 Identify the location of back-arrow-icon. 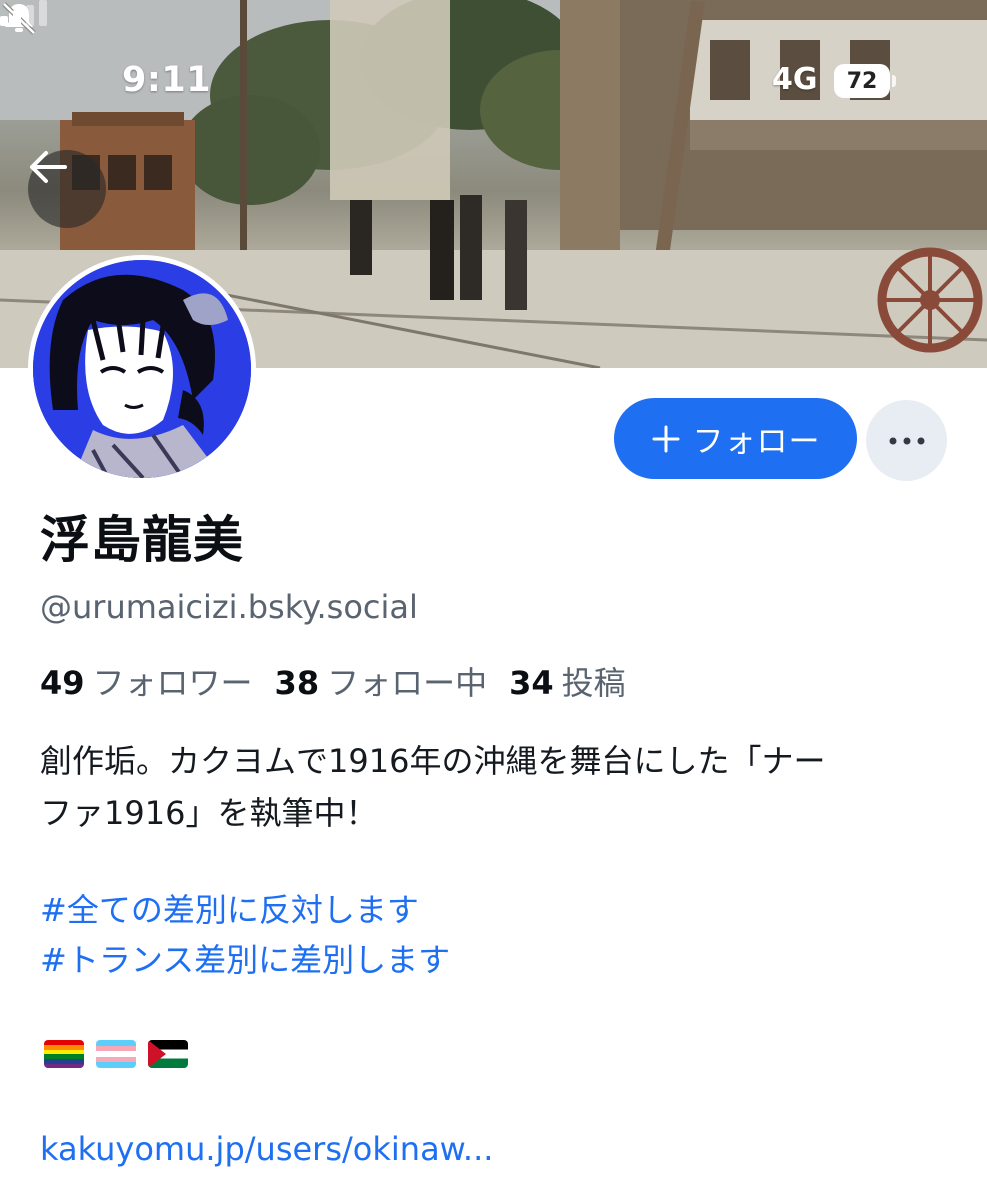
(48, 167).